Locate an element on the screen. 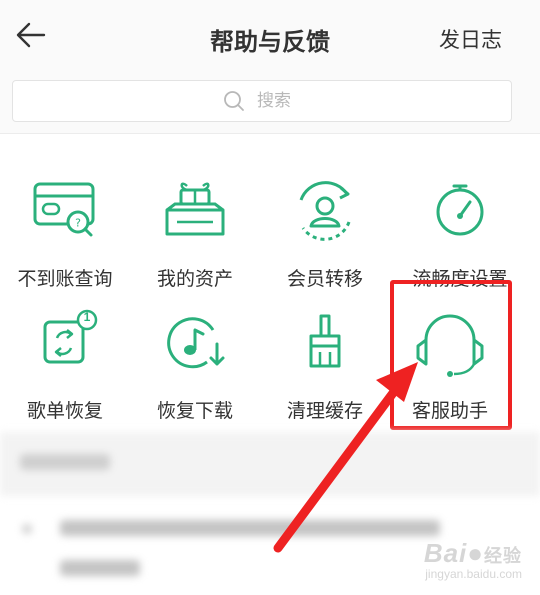  search-icon is located at coordinates (234, 101).